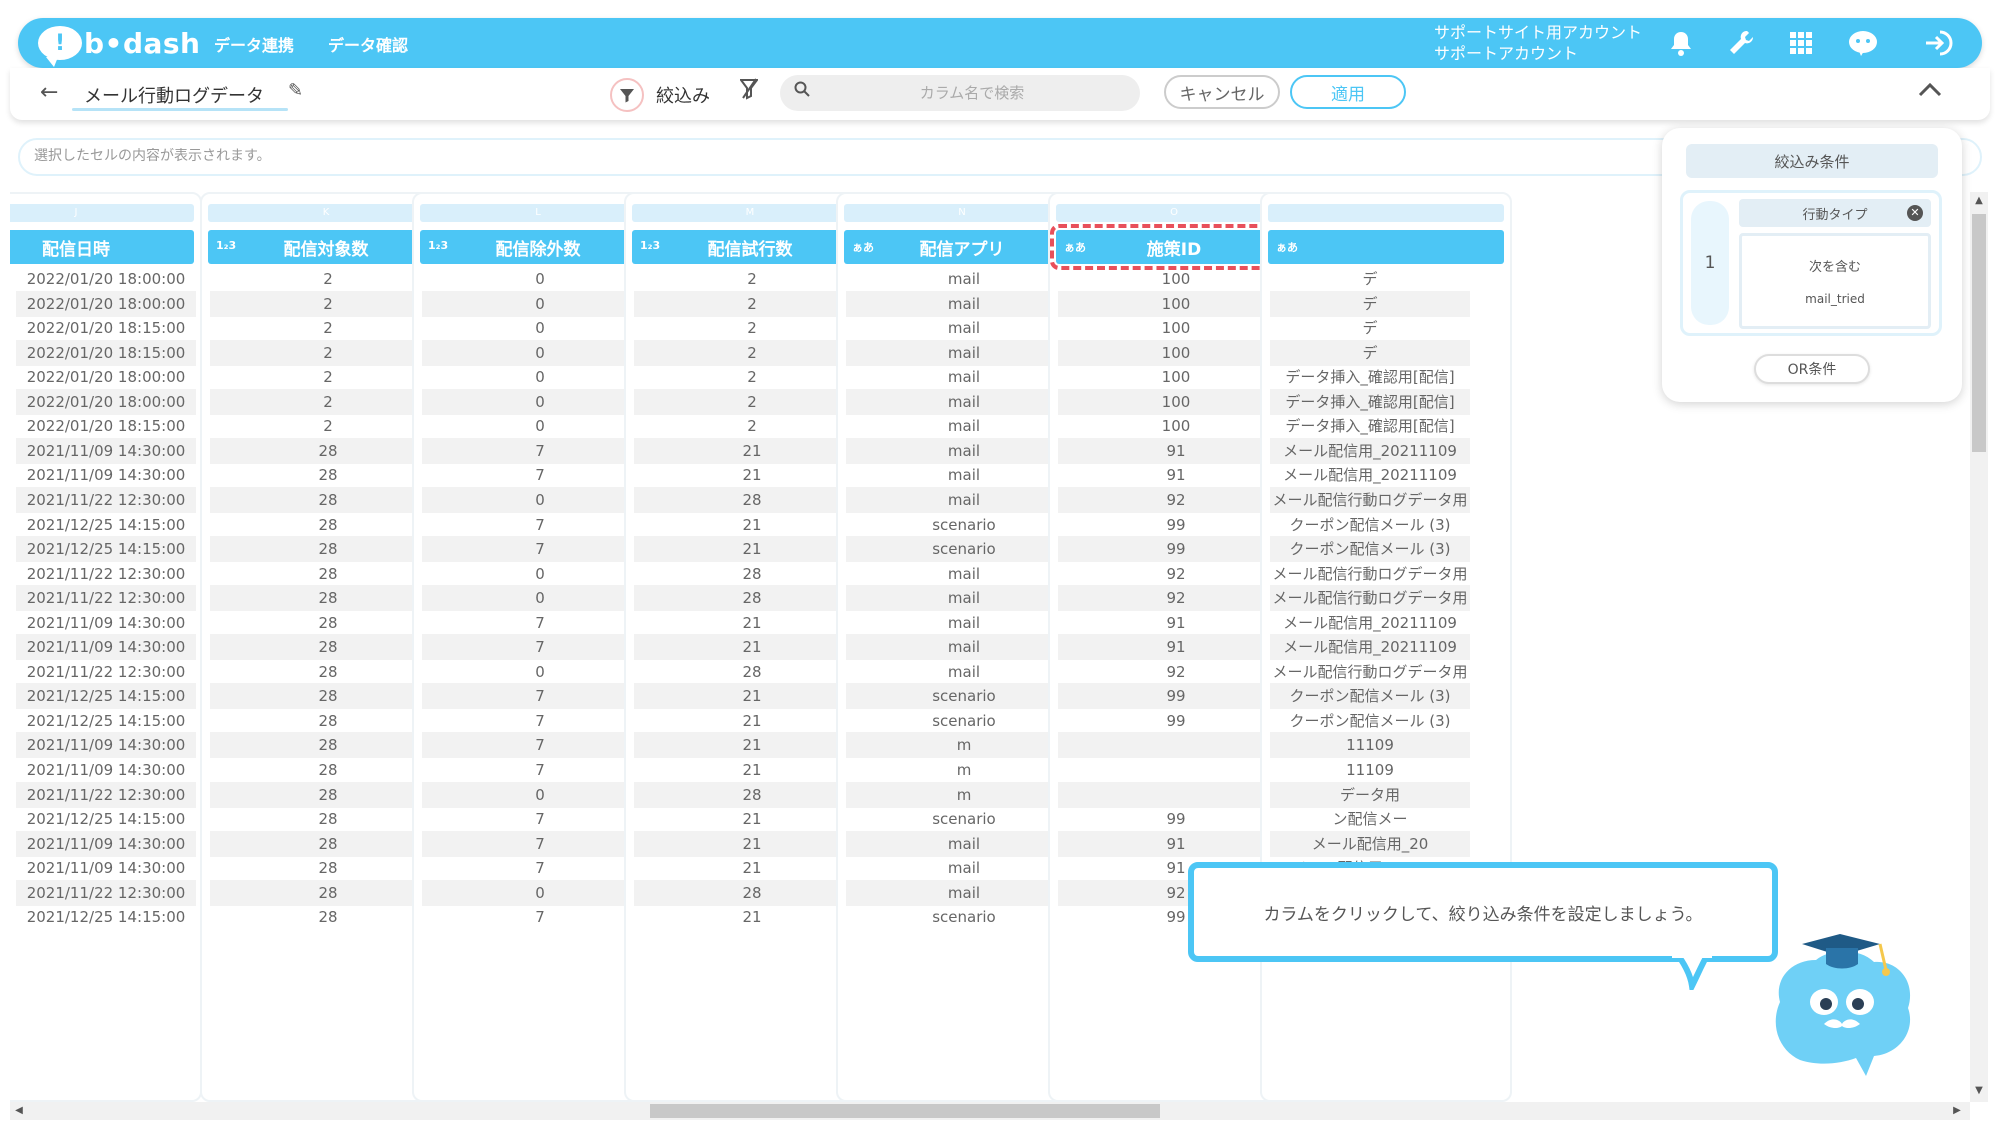 This screenshot has width=2000, height=1125. I want to click on column-letter: L, so click(538, 213).